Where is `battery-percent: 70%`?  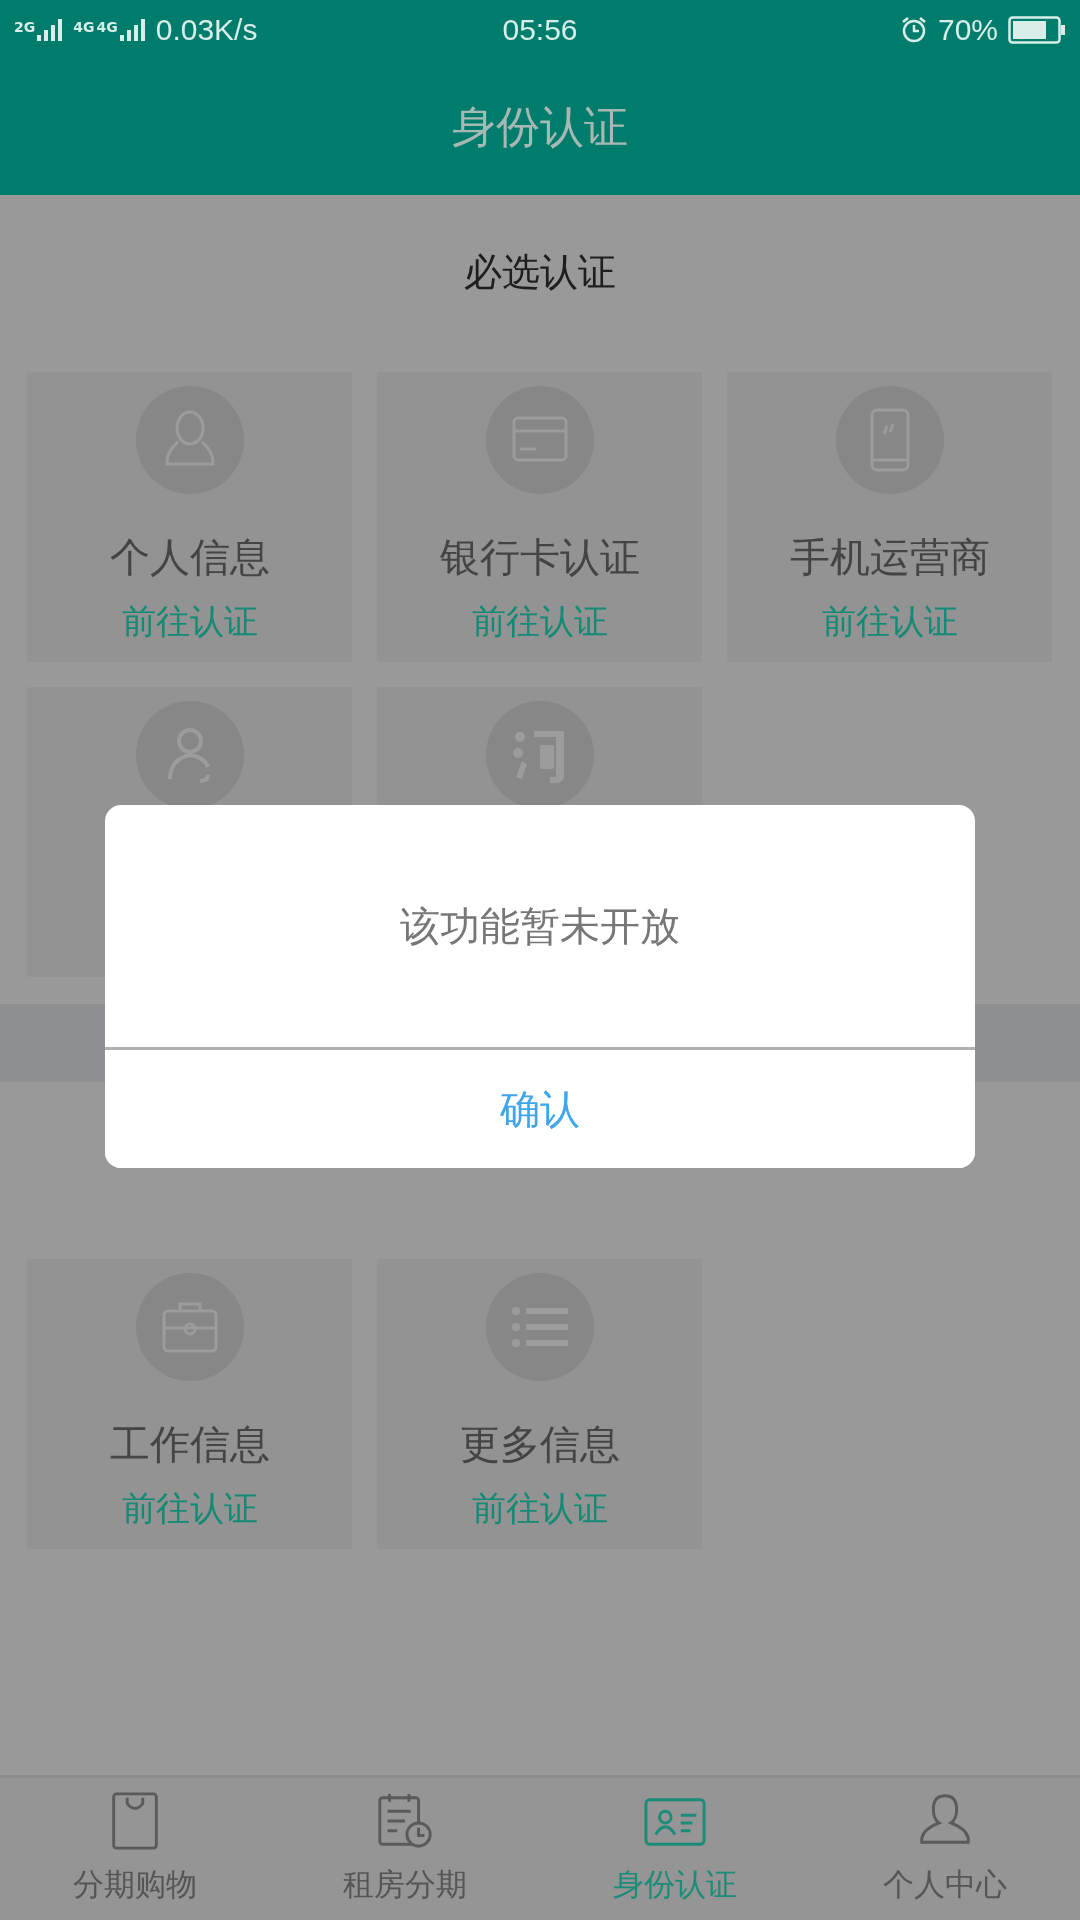 battery-percent: 70% is located at coordinates (967, 30).